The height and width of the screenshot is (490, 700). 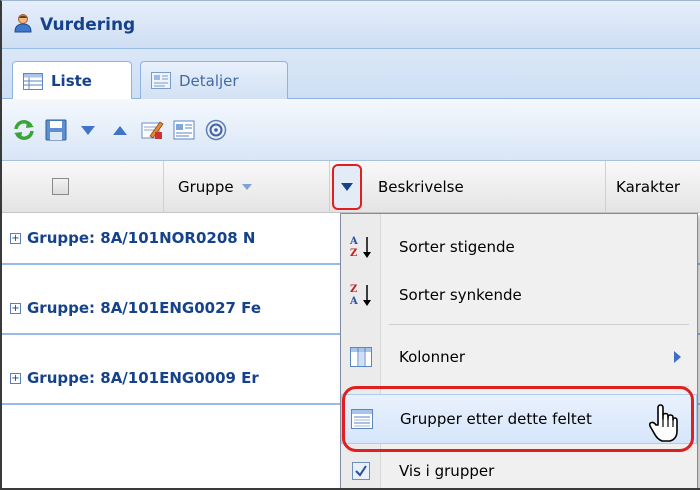 I want to click on window-title: Vurdering, so click(x=88, y=24).